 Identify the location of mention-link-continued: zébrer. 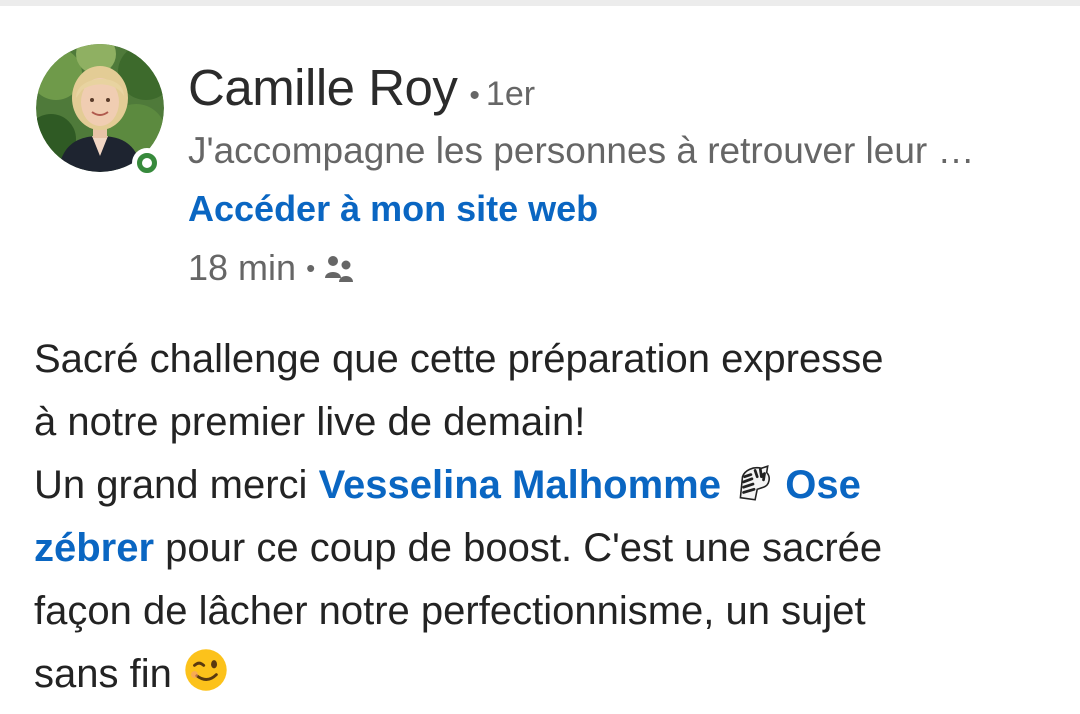
(94, 548).